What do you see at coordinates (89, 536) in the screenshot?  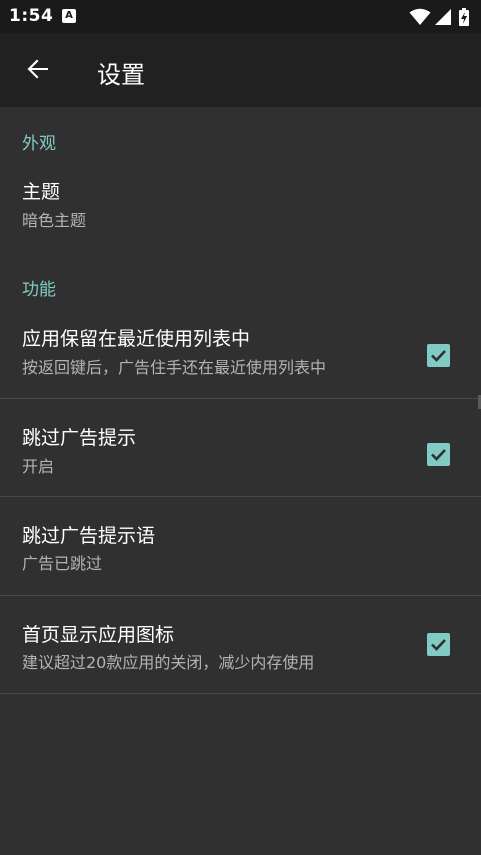 I see `pref-title: 跳过广告提示语` at bounding box center [89, 536].